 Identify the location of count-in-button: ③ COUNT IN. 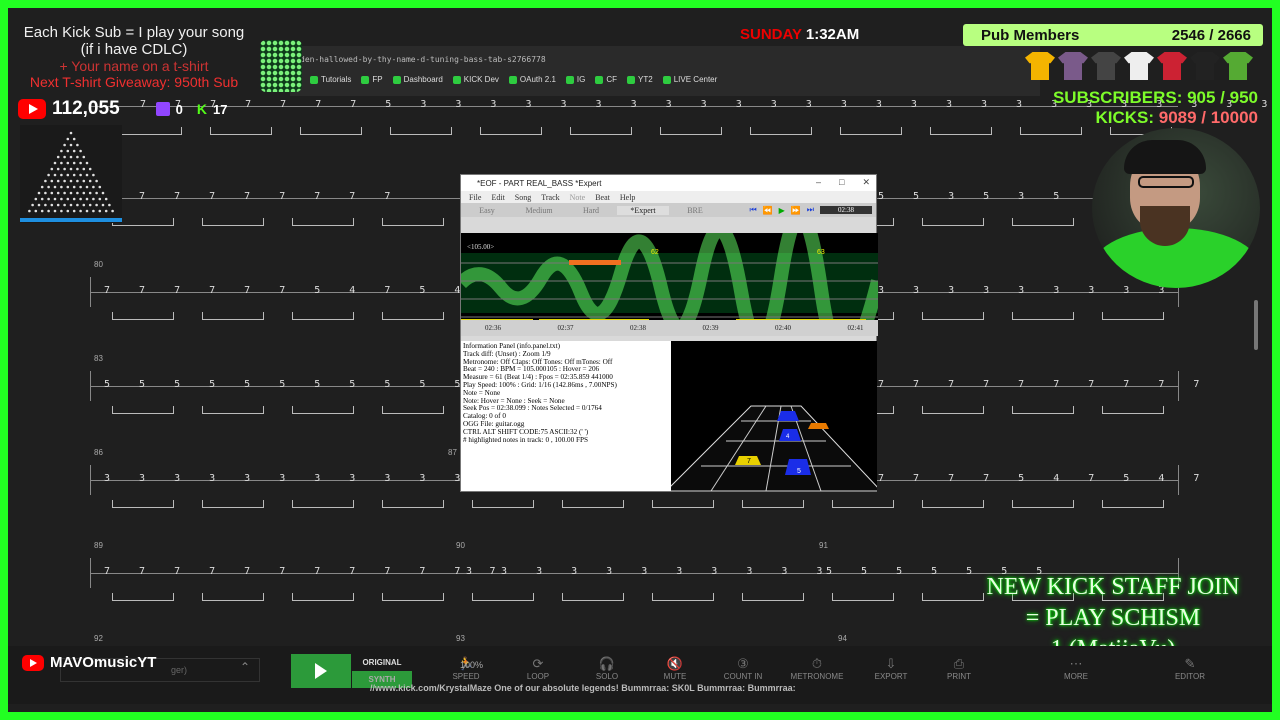
(743, 668).